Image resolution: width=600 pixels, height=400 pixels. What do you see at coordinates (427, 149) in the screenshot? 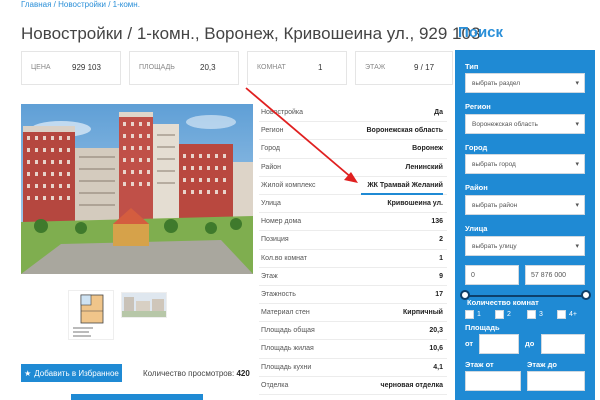
I see `property-value: Воронеж` at bounding box center [427, 149].